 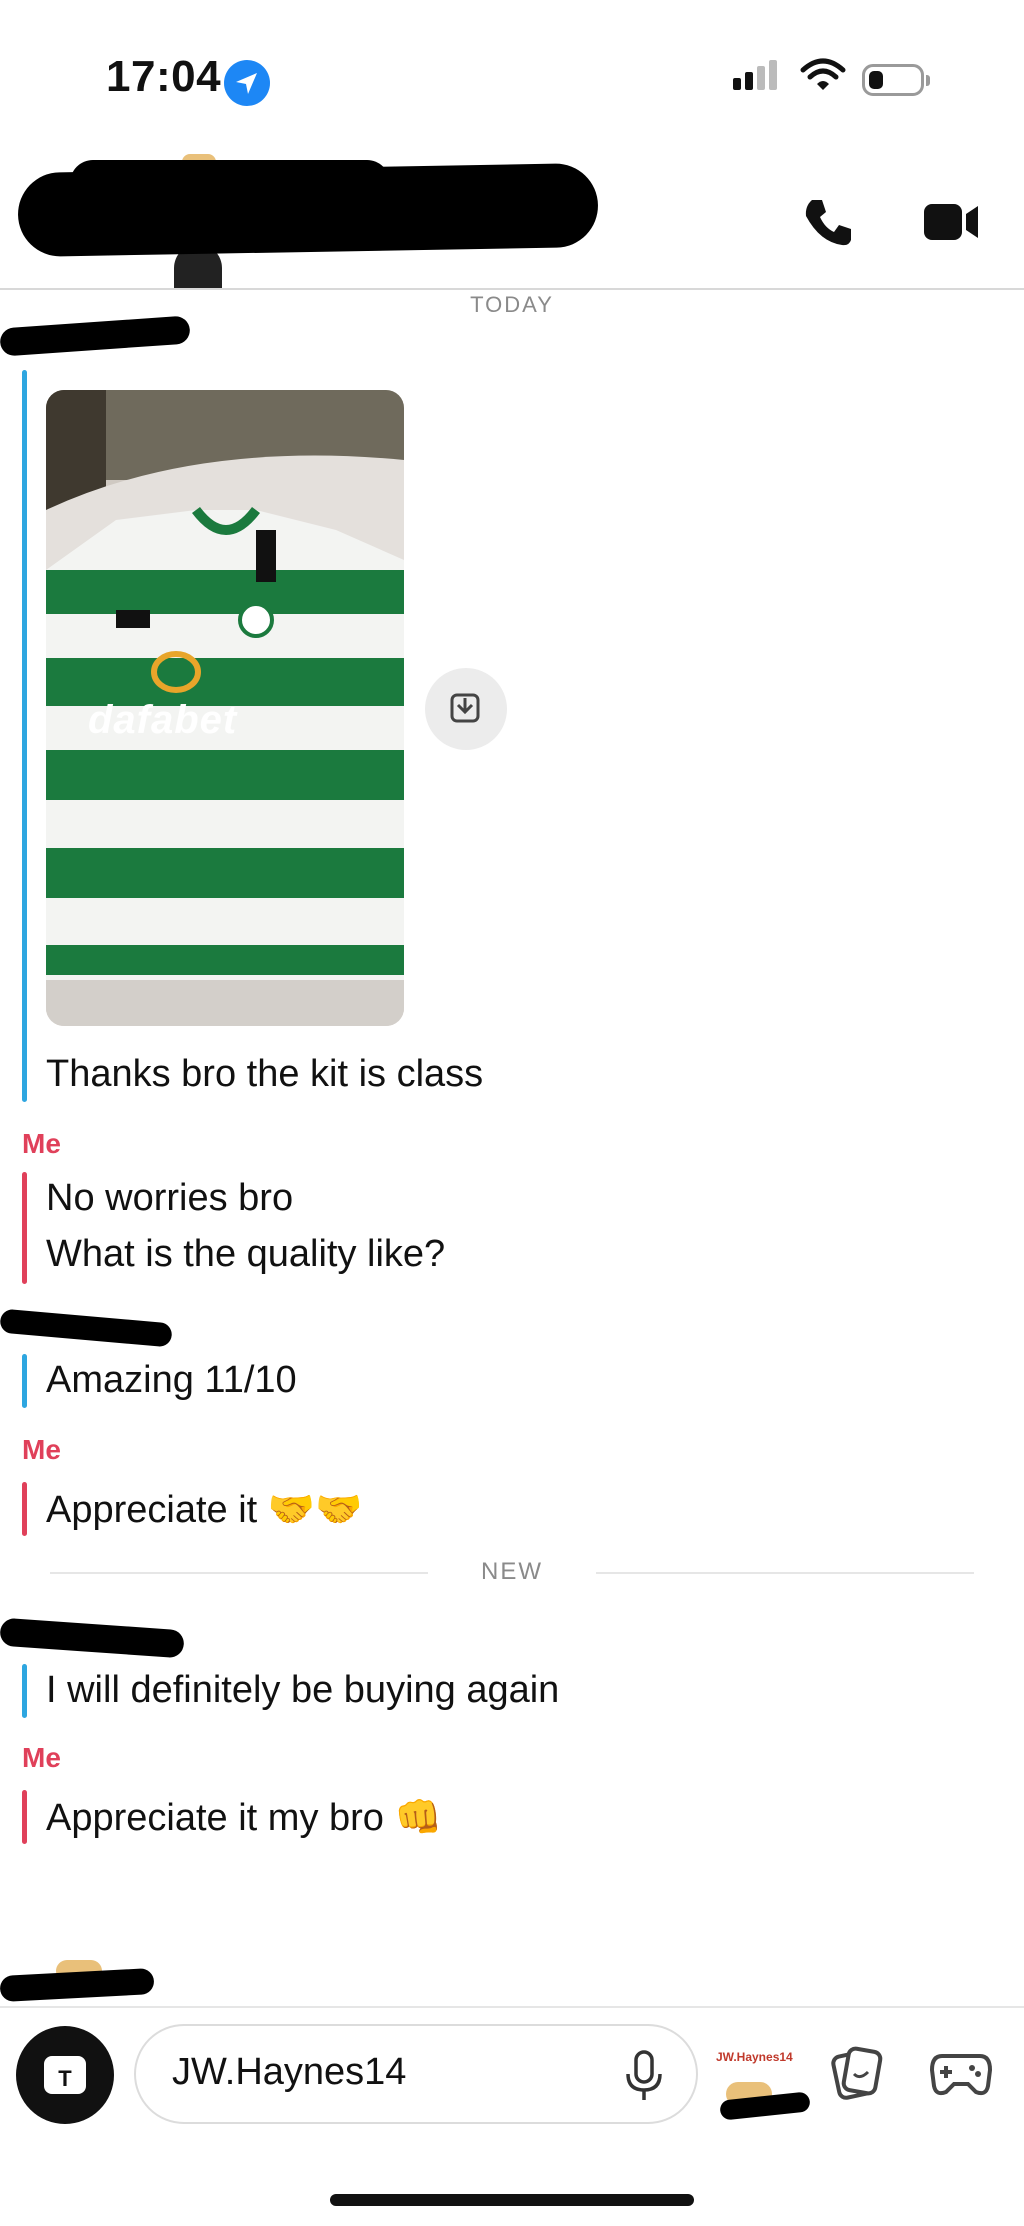 I want to click on chat-input: JW.Haynes14, so click(x=416, y=2074).